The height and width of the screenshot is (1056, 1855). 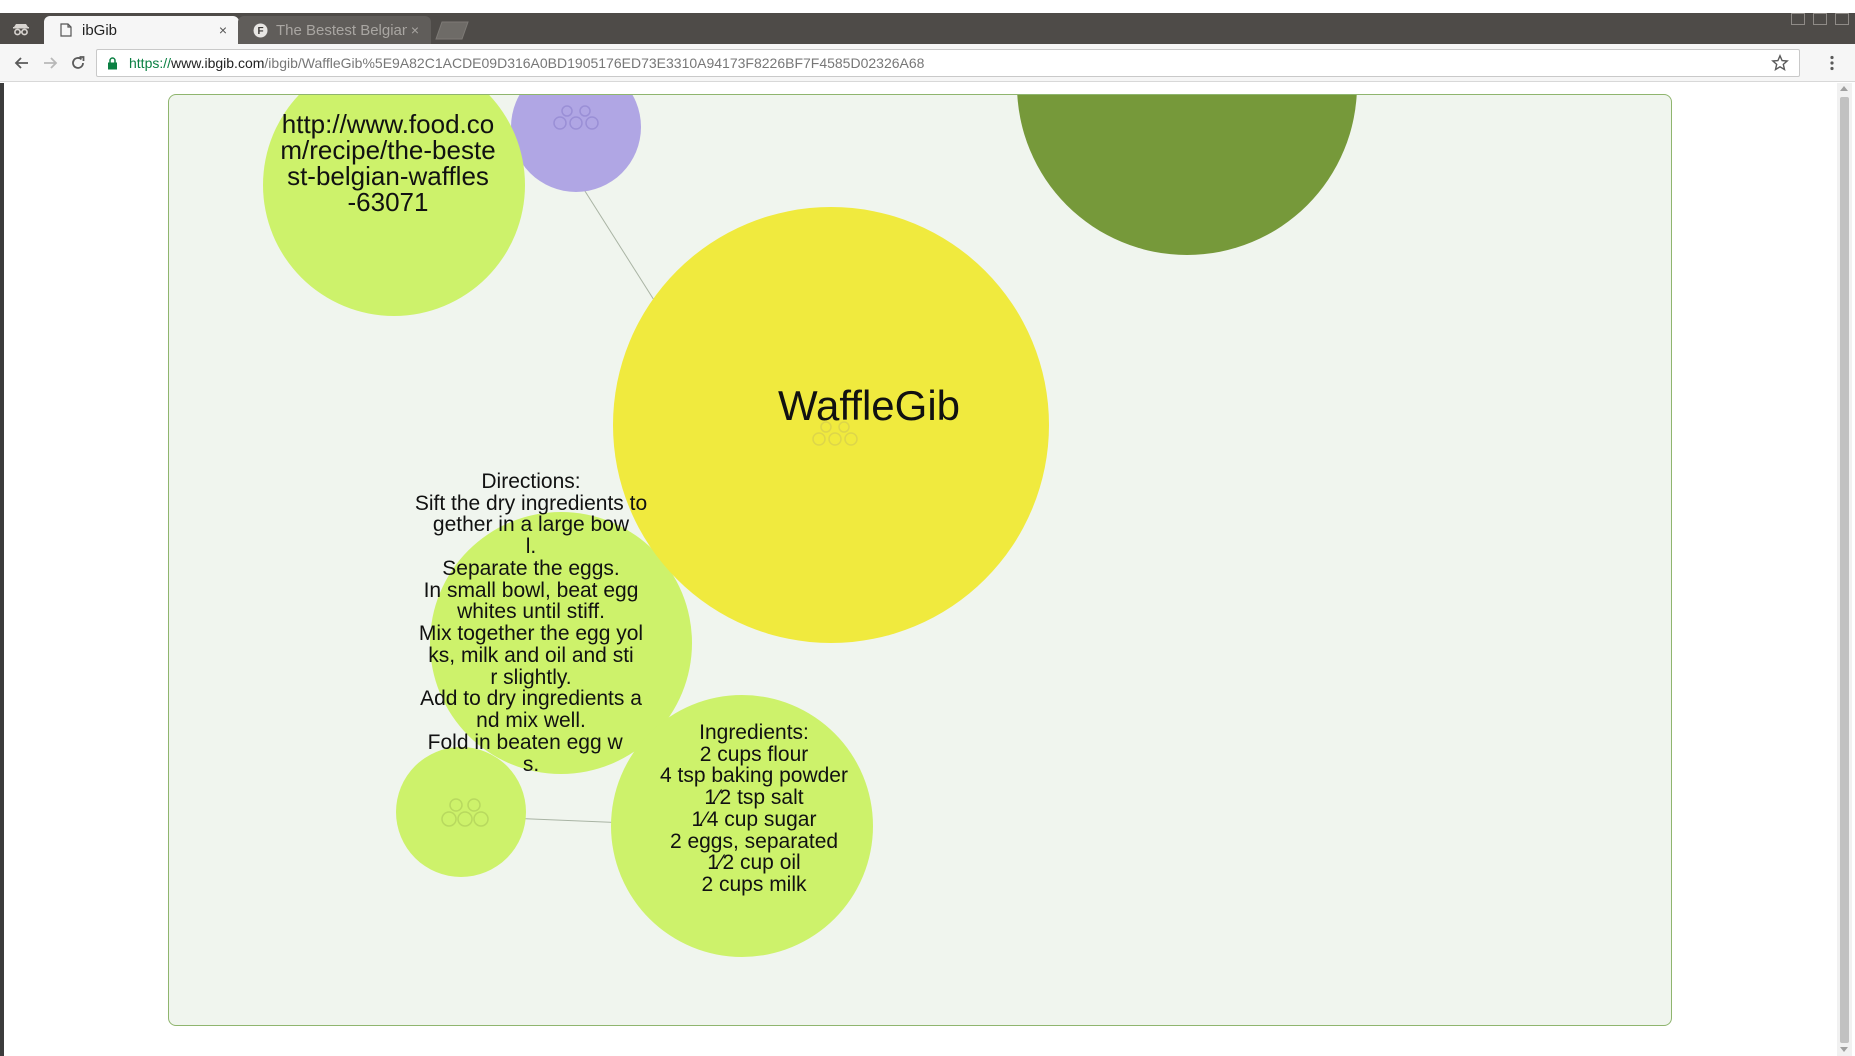 I want to click on url-host: www.ibgib.com, so click(x=218, y=63).